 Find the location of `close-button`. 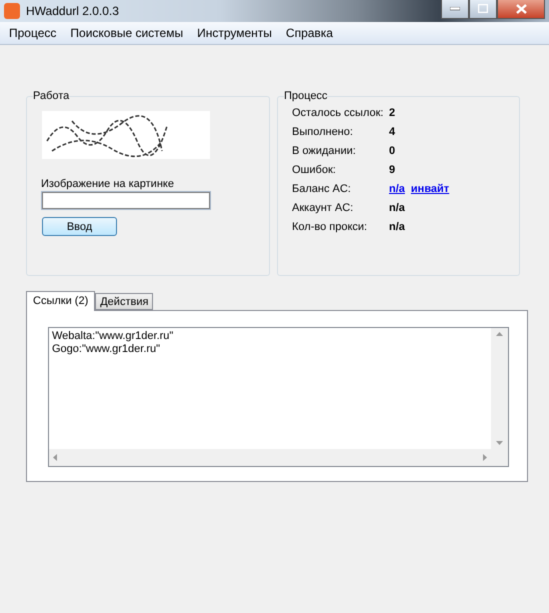

close-button is located at coordinates (521, 9).